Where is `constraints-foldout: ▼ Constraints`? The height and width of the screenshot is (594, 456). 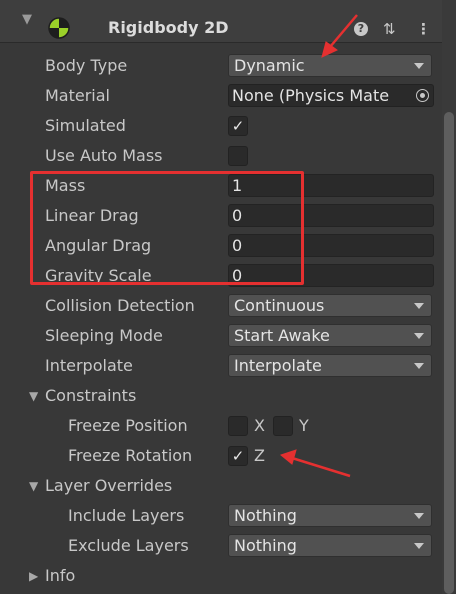
constraints-foldout: ▼ Constraints is located at coordinates (220, 396).